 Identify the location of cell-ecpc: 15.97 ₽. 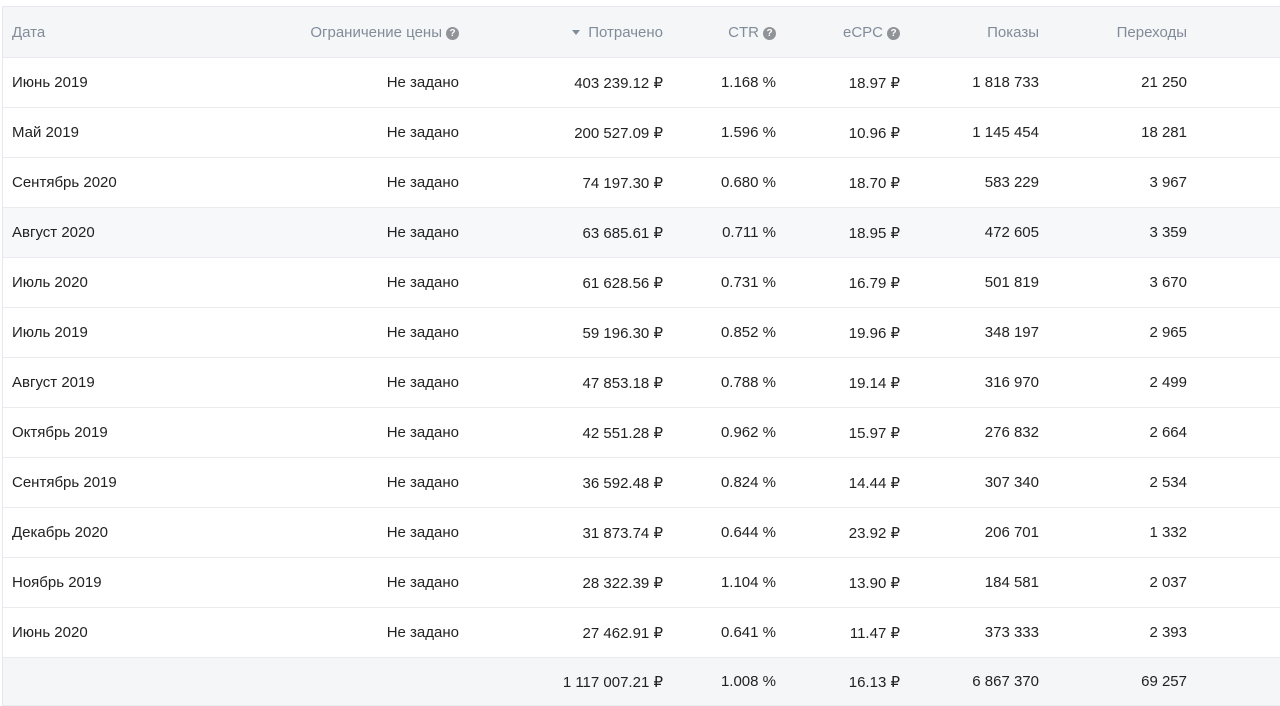
(874, 433).